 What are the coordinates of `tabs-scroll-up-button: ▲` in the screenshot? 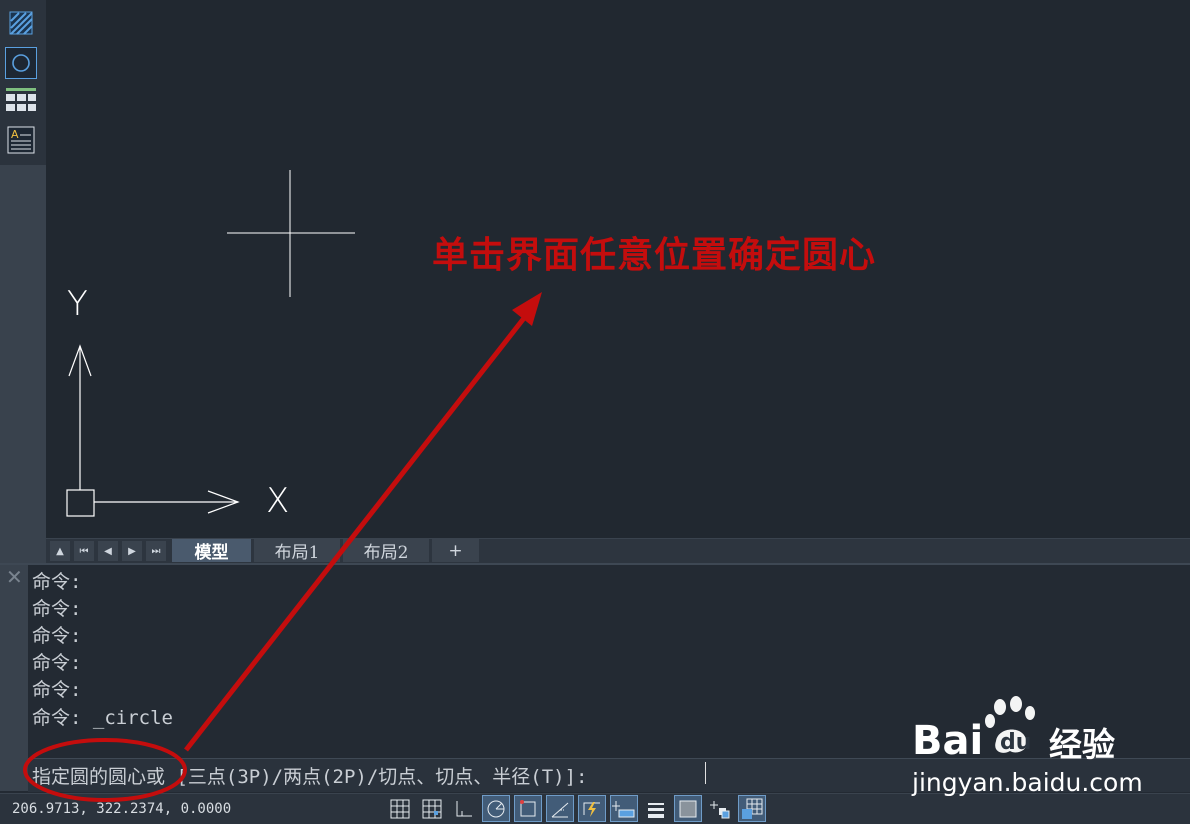 It's located at (60, 551).